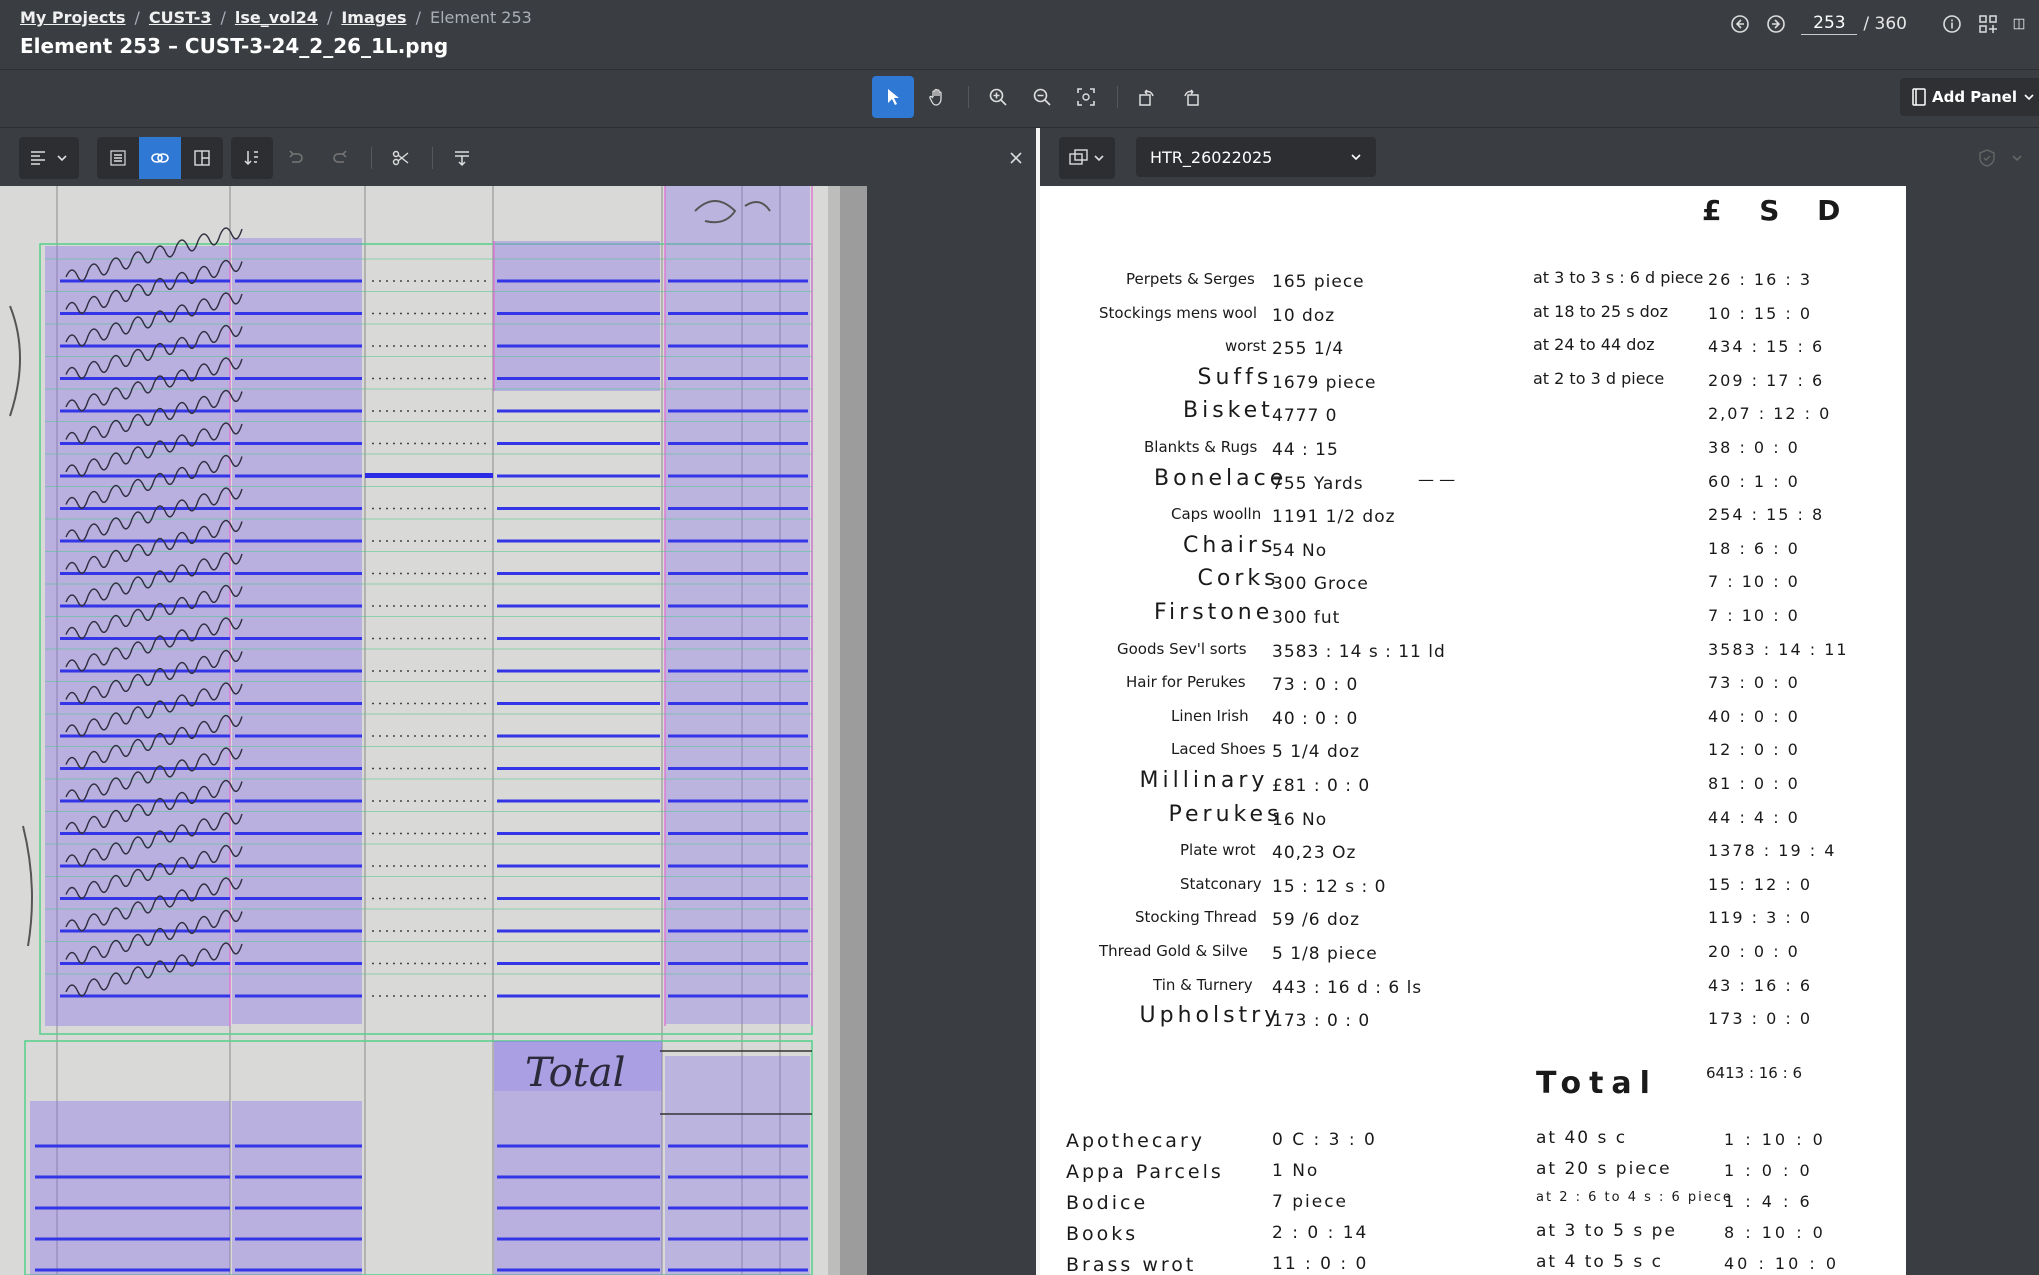 The image size is (2039, 1275). I want to click on shield-check-icon, so click(1987, 158).